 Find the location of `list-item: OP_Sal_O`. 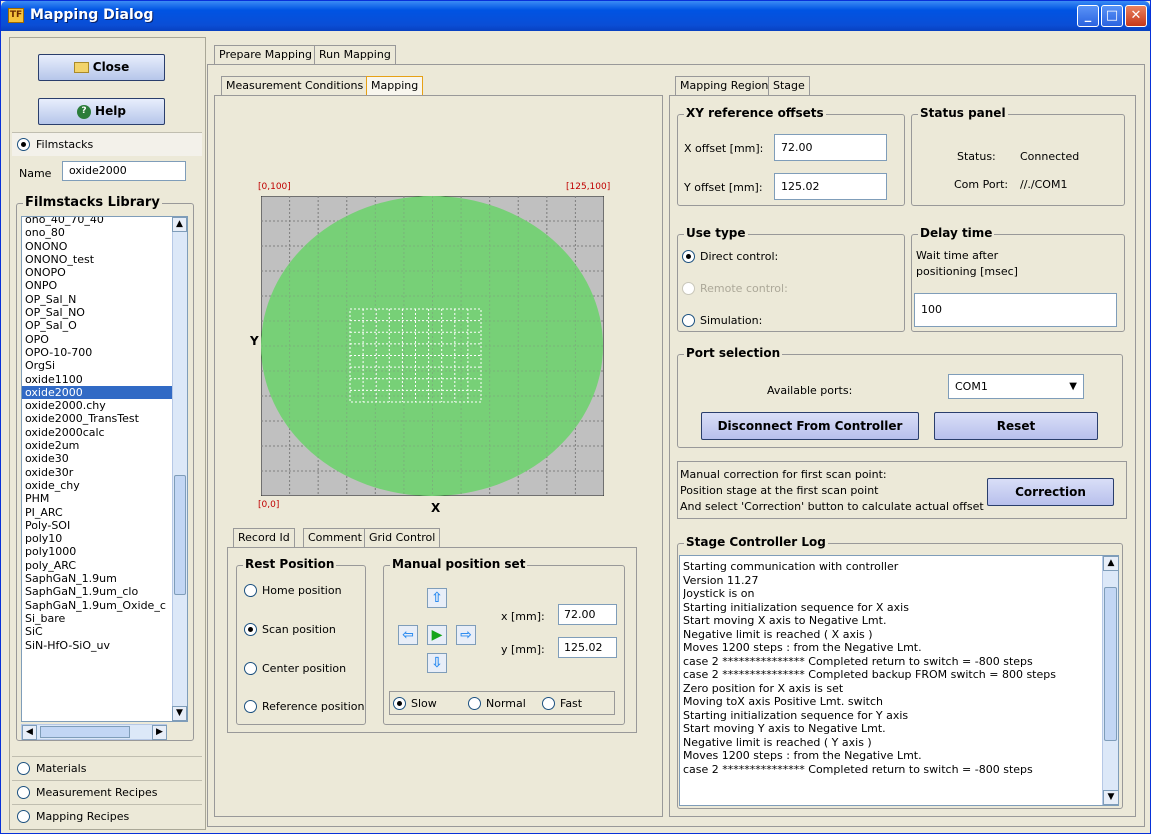

list-item: OP_Sal_O is located at coordinates (97, 325).